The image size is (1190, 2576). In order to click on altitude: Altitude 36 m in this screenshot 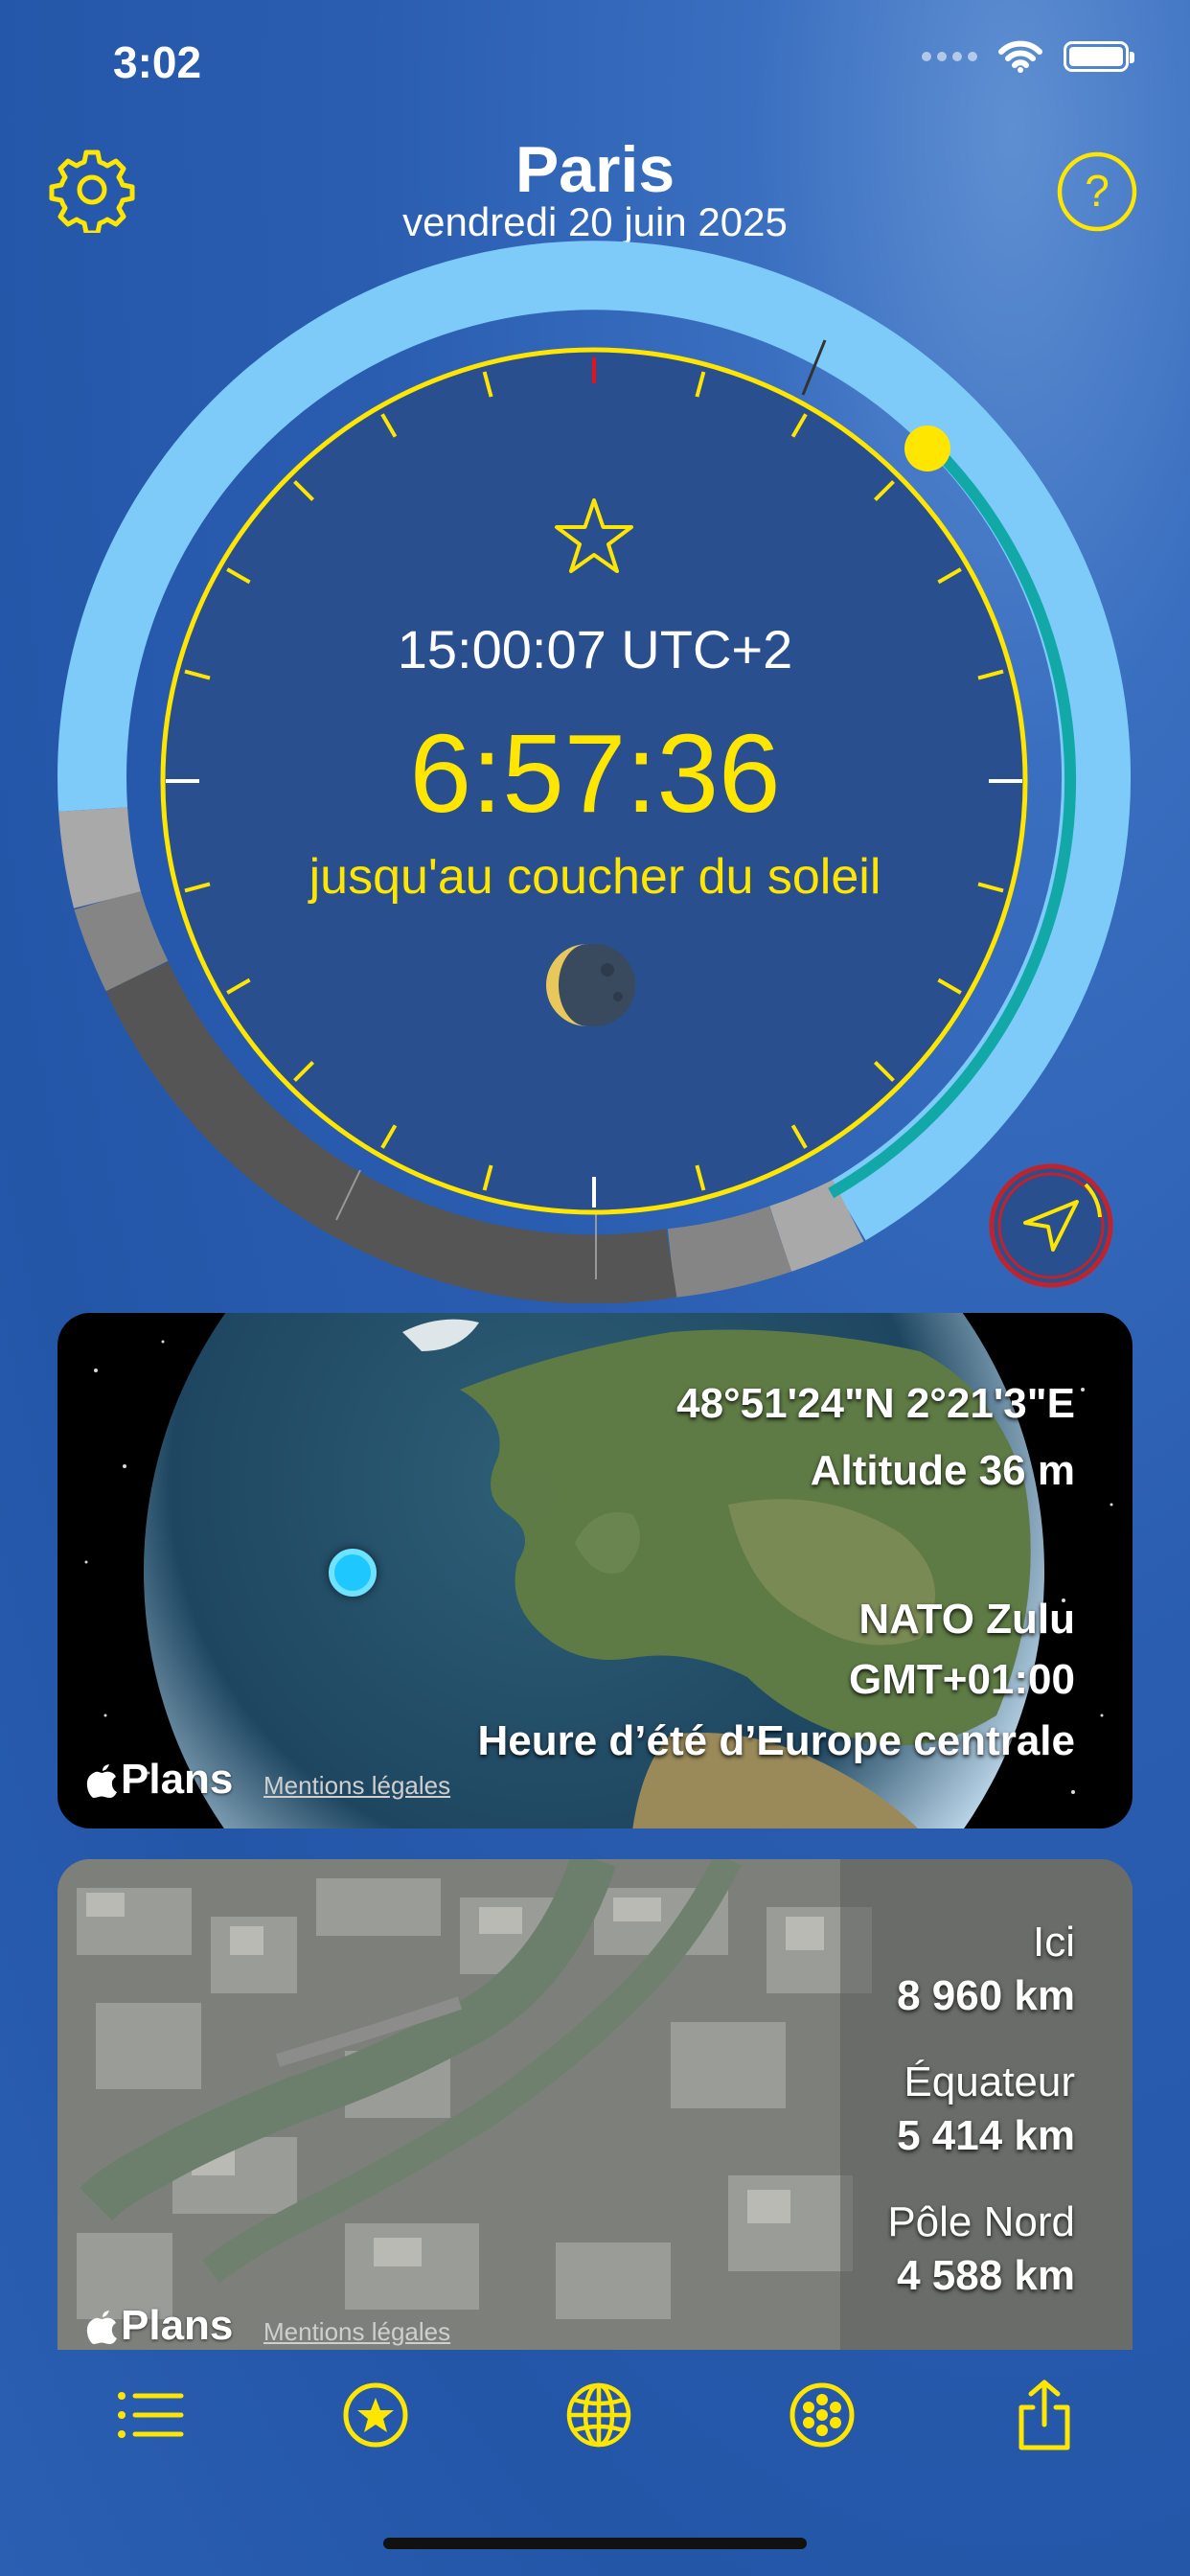, I will do `click(943, 1470)`.